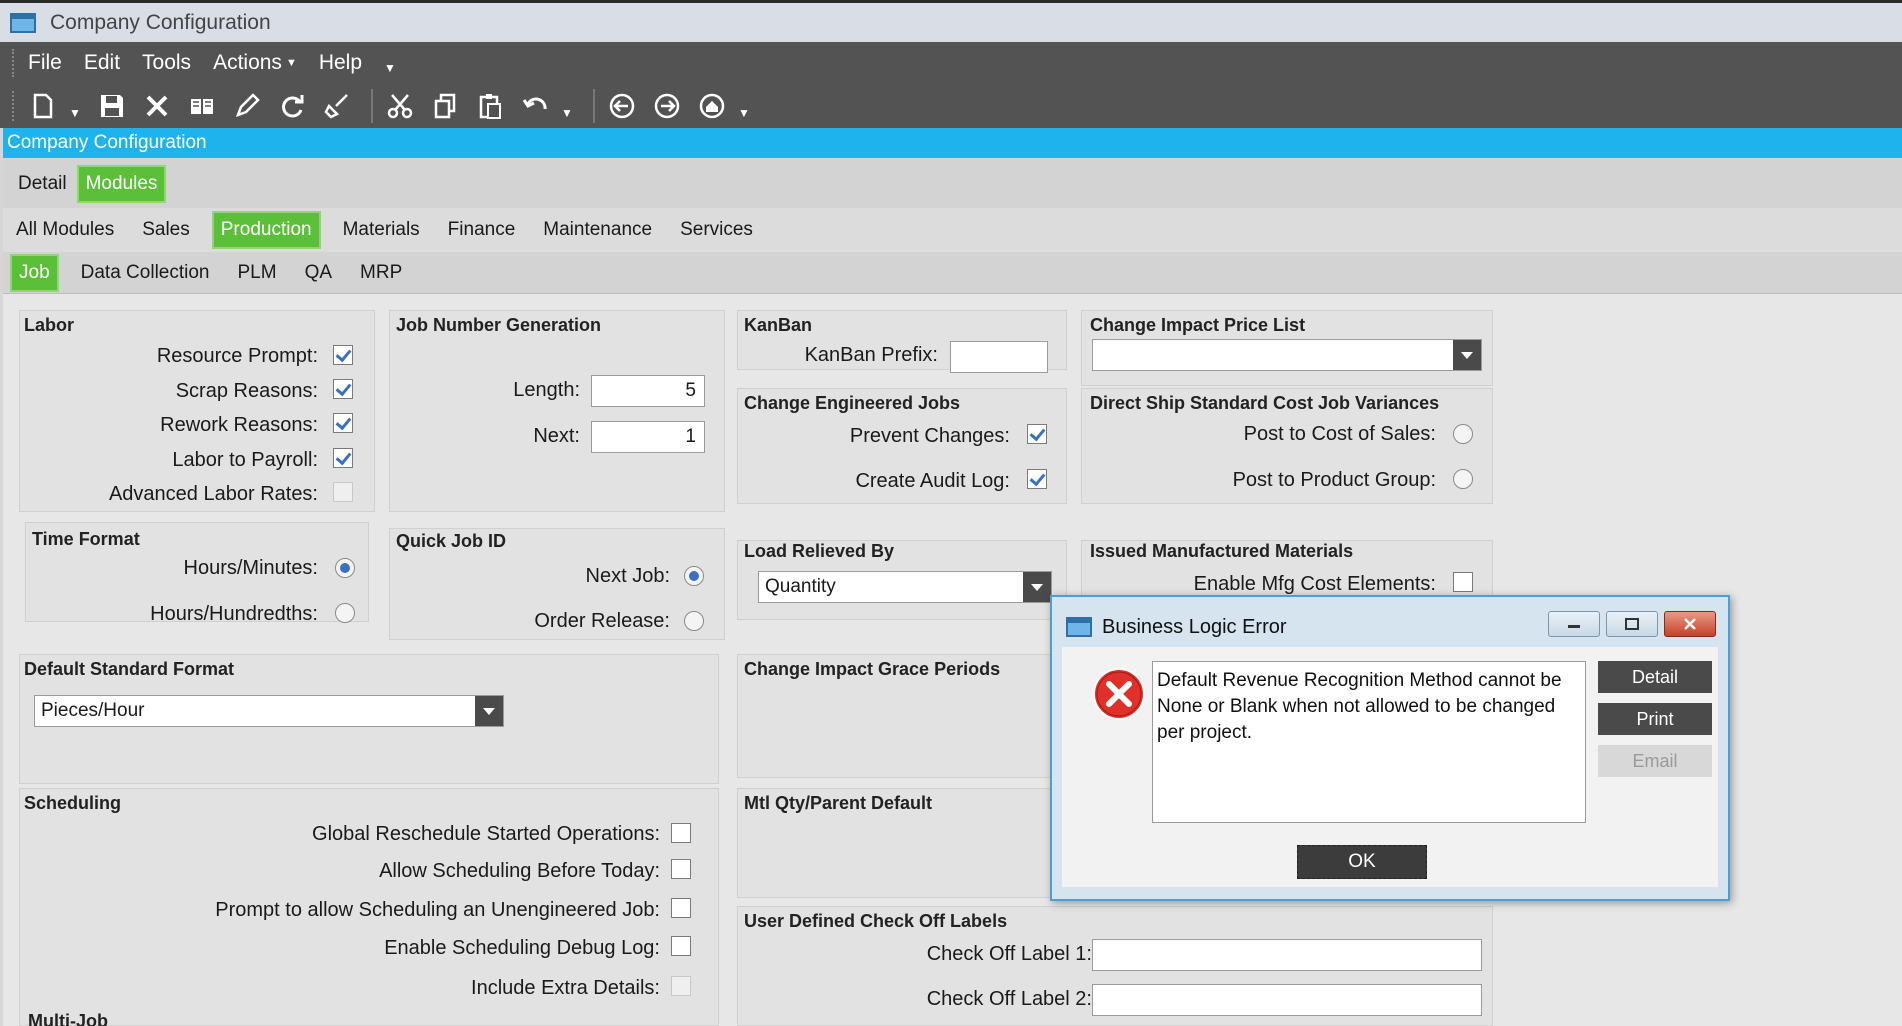  Describe the element at coordinates (499, 325) in the screenshot. I see `job-number-title: Job Number Generation` at that location.